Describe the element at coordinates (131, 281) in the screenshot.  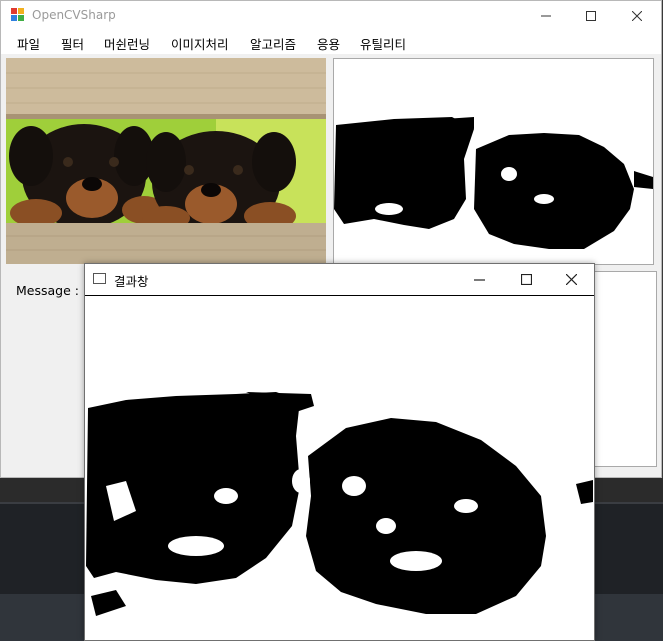
I see `result-window-title: 결과창` at that location.